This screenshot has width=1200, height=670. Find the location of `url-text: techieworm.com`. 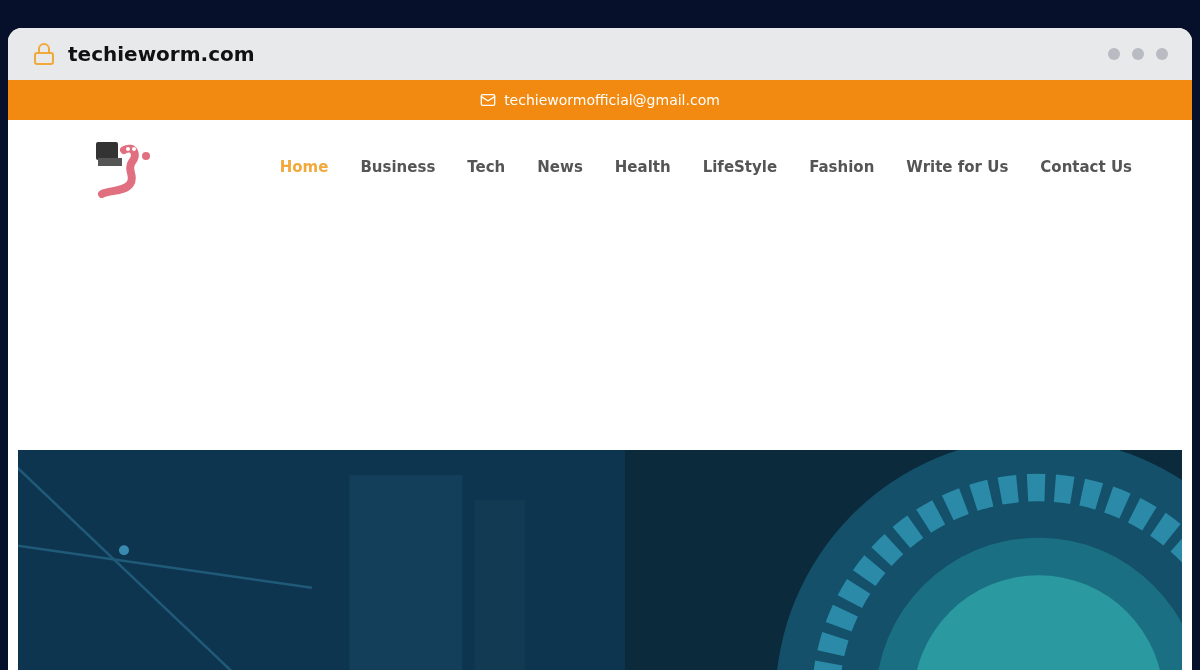

url-text: techieworm.com is located at coordinates (161, 54).